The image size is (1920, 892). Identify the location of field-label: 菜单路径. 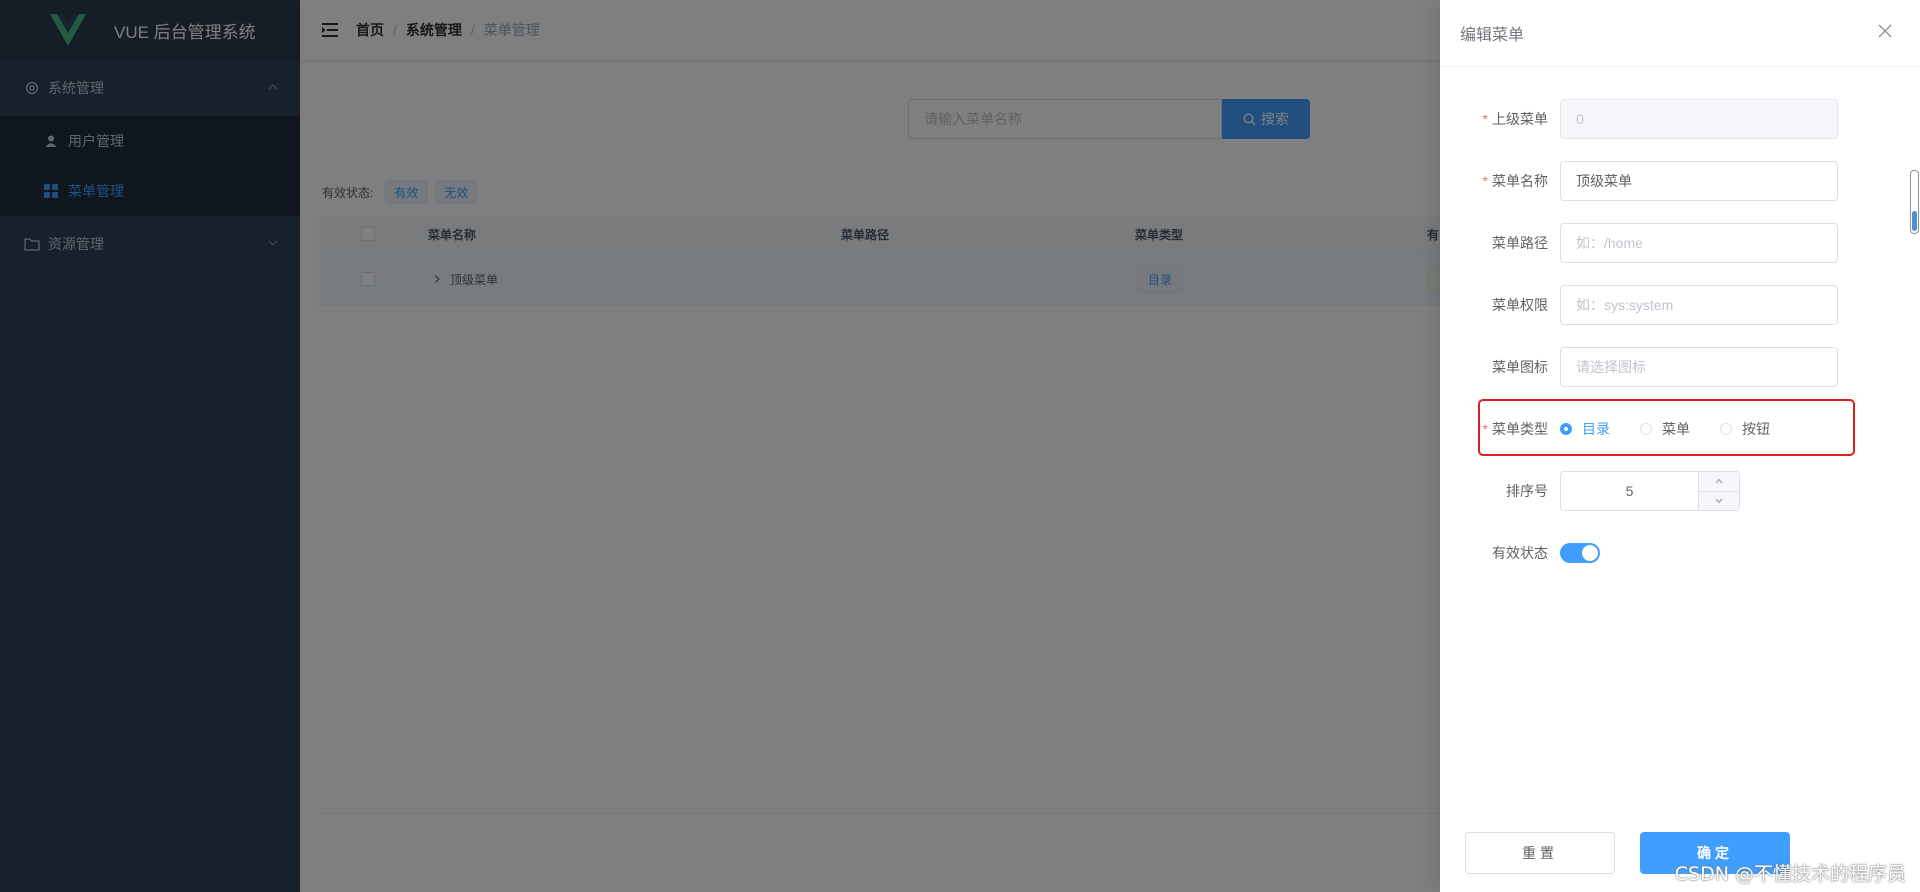
(1520, 243).